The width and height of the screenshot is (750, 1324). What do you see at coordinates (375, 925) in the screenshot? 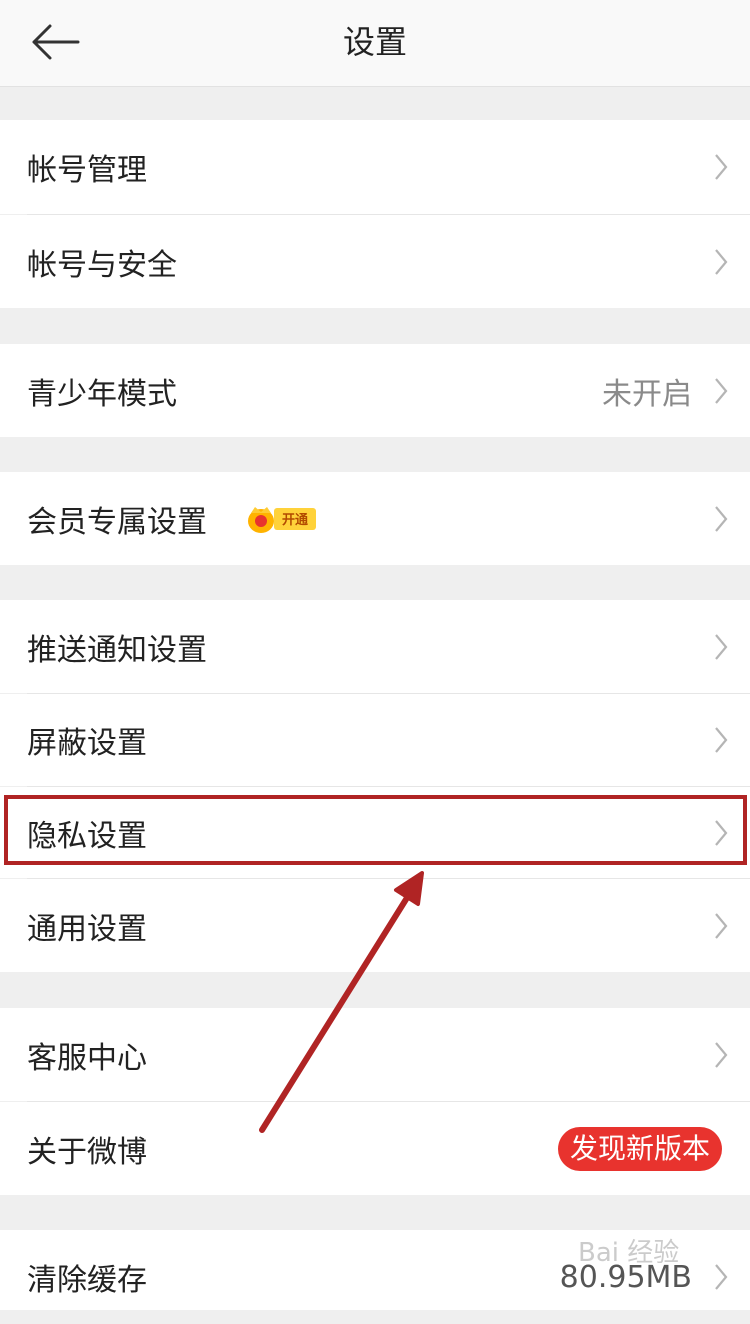
I see `general-settings-item: 通用设置` at bounding box center [375, 925].